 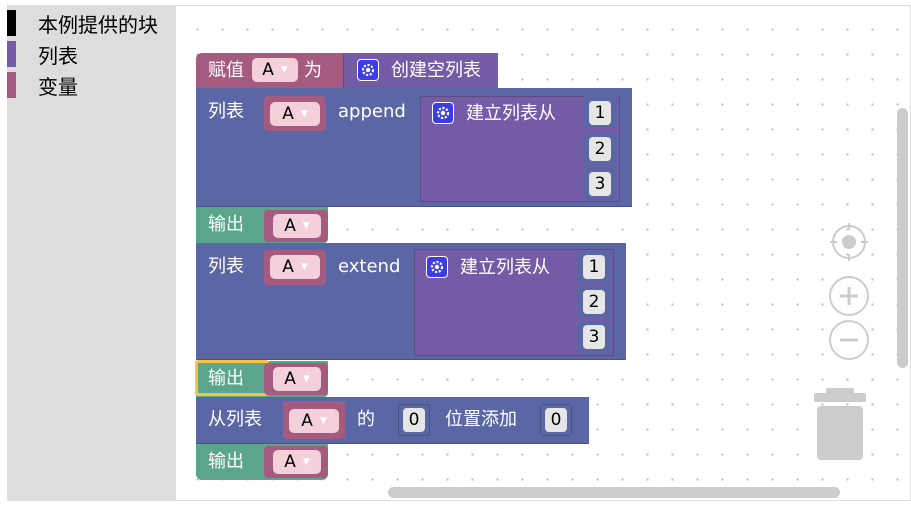 What do you see at coordinates (98, 24) in the screenshot?
I see `category-label: 本例提供的块` at bounding box center [98, 24].